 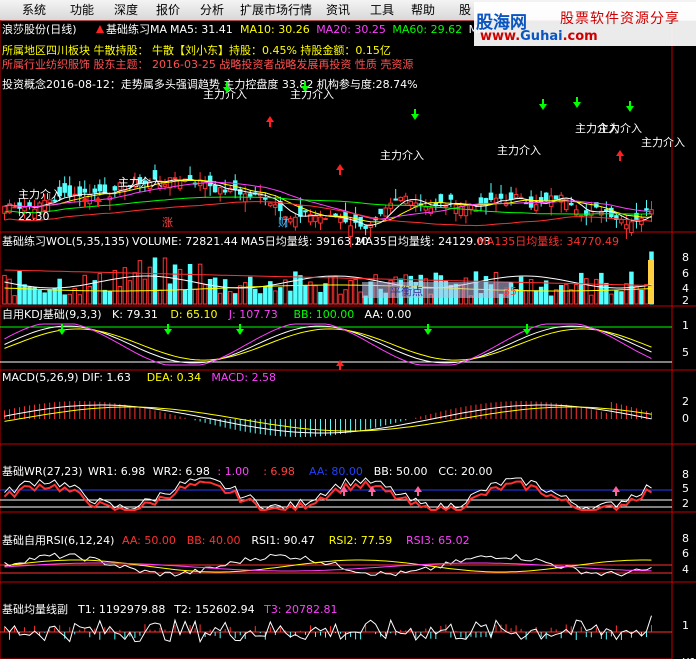 What do you see at coordinates (338, 10) in the screenshot?
I see `menu-item-6: 资讯` at bounding box center [338, 10].